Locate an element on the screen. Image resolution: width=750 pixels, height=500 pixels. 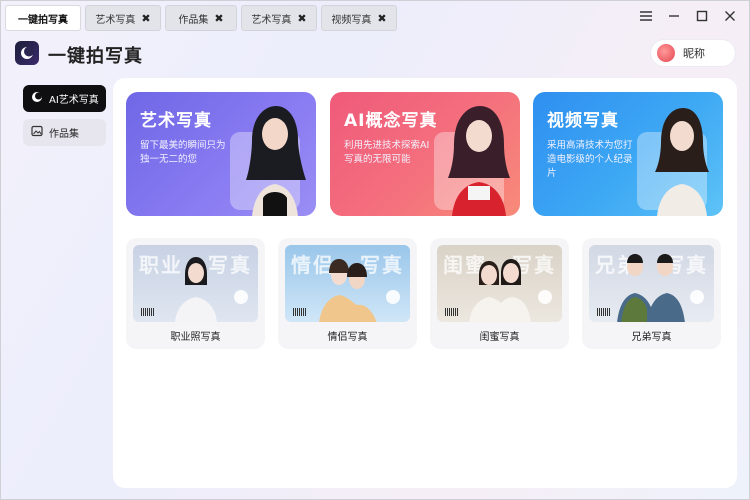
brothers-illustration is located at coordinates (651, 288).